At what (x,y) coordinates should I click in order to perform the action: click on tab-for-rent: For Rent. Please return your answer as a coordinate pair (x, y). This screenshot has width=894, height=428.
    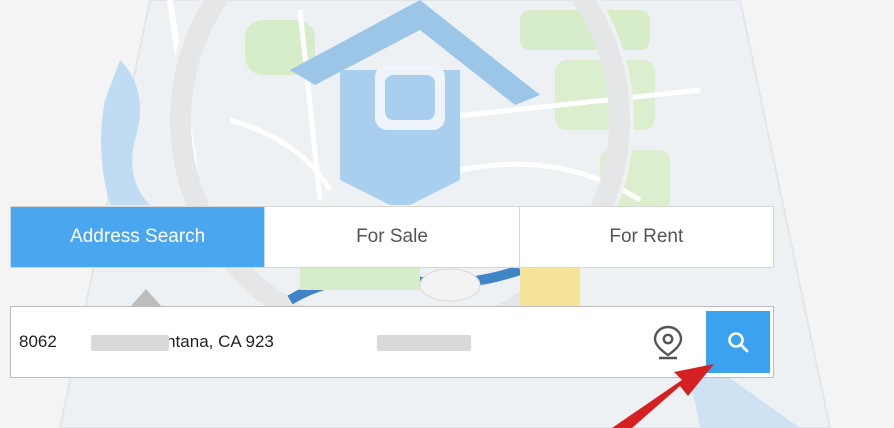
    Looking at the image, I should click on (645, 237).